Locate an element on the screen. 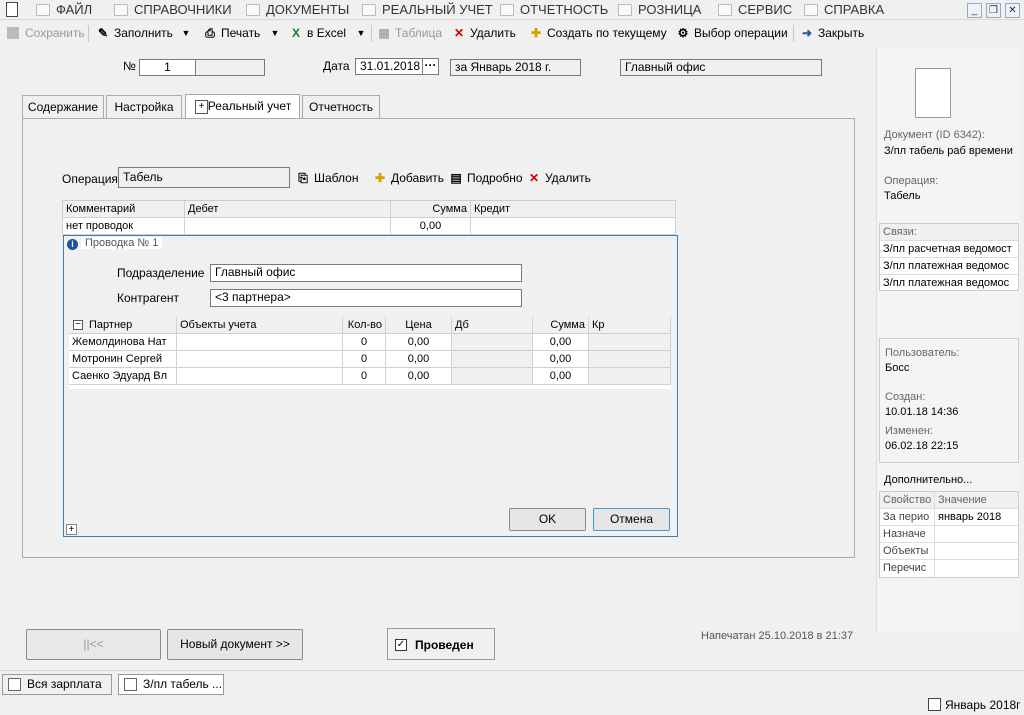 This screenshot has width=1024, height=715. excel-dropdown-icon: ▼ is located at coordinates (361, 33).